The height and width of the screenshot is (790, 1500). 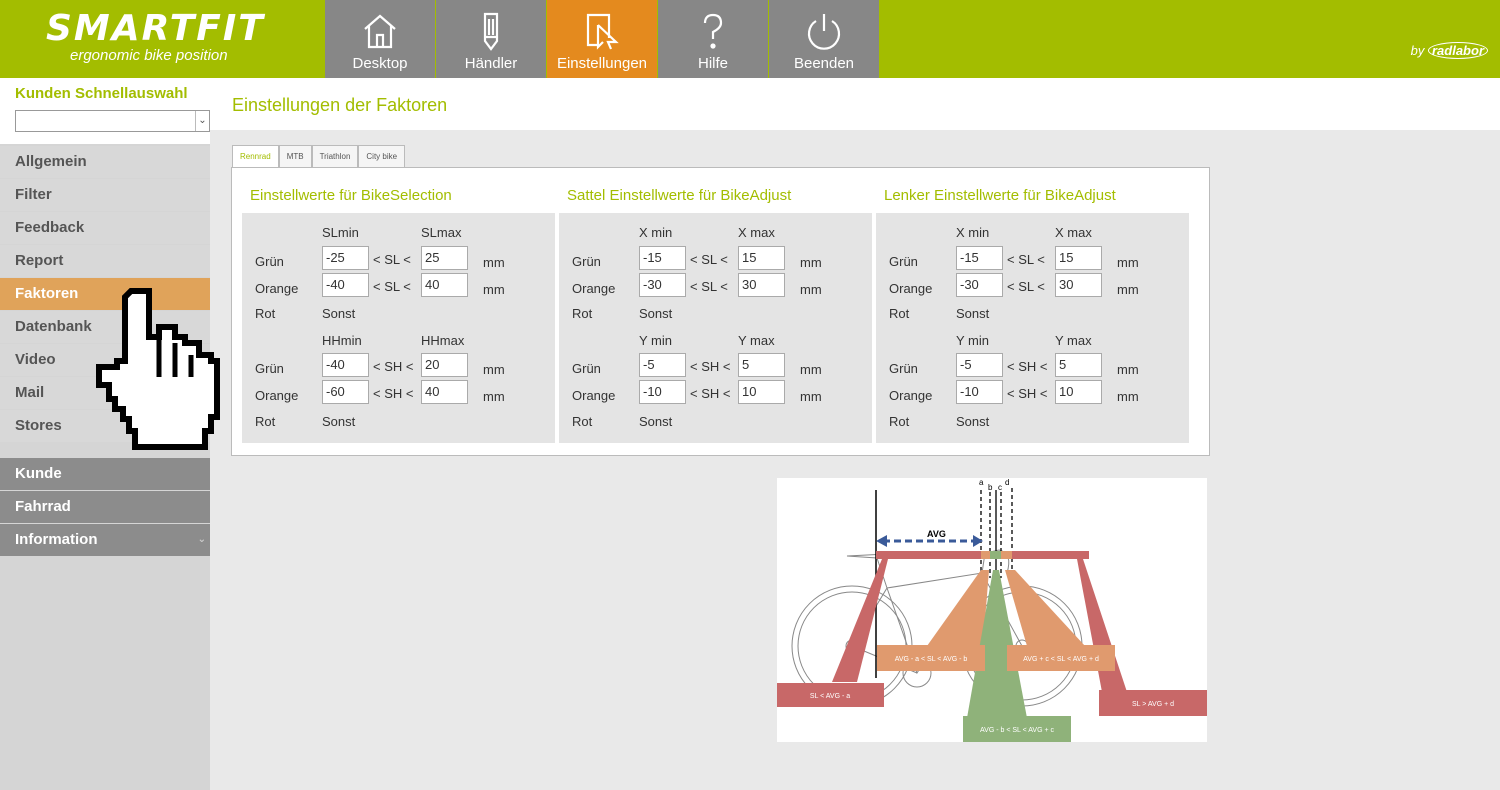 What do you see at coordinates (269, 261) in the screenshot?
I see `row-label-gruen-bikeselection-1: Grün` at bounding box center [269, 261].